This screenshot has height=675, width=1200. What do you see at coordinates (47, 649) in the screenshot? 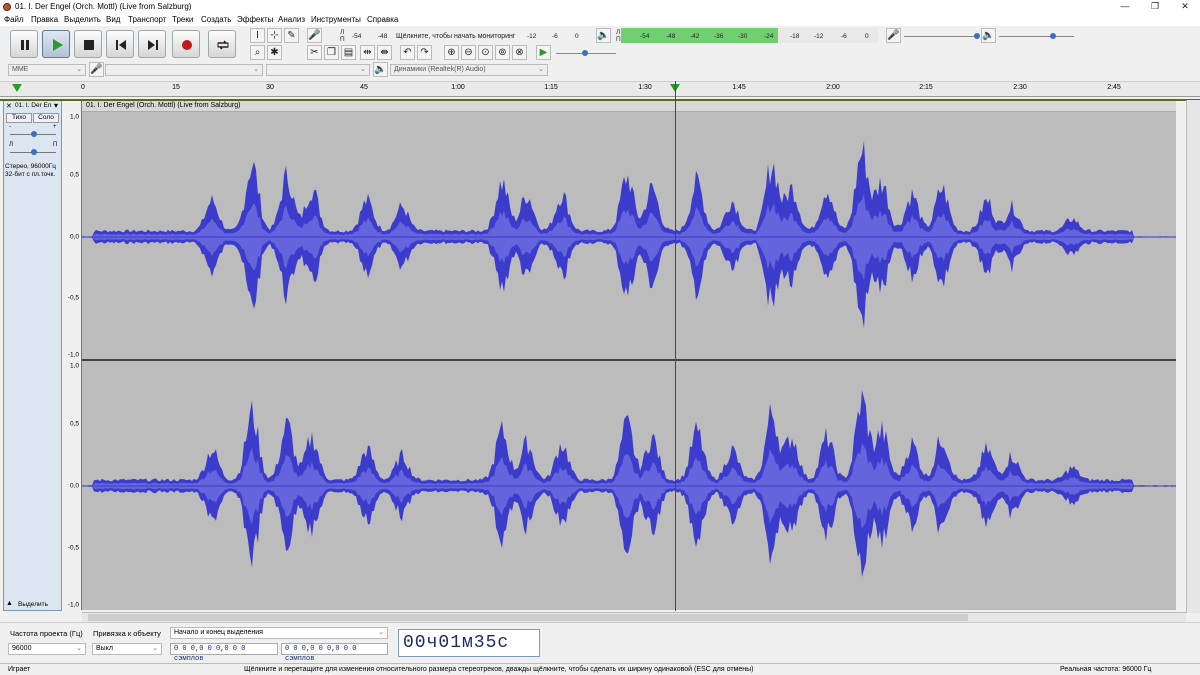
I see `project-rate-select: 96000 ⌄` at bounding box center [47, 649].